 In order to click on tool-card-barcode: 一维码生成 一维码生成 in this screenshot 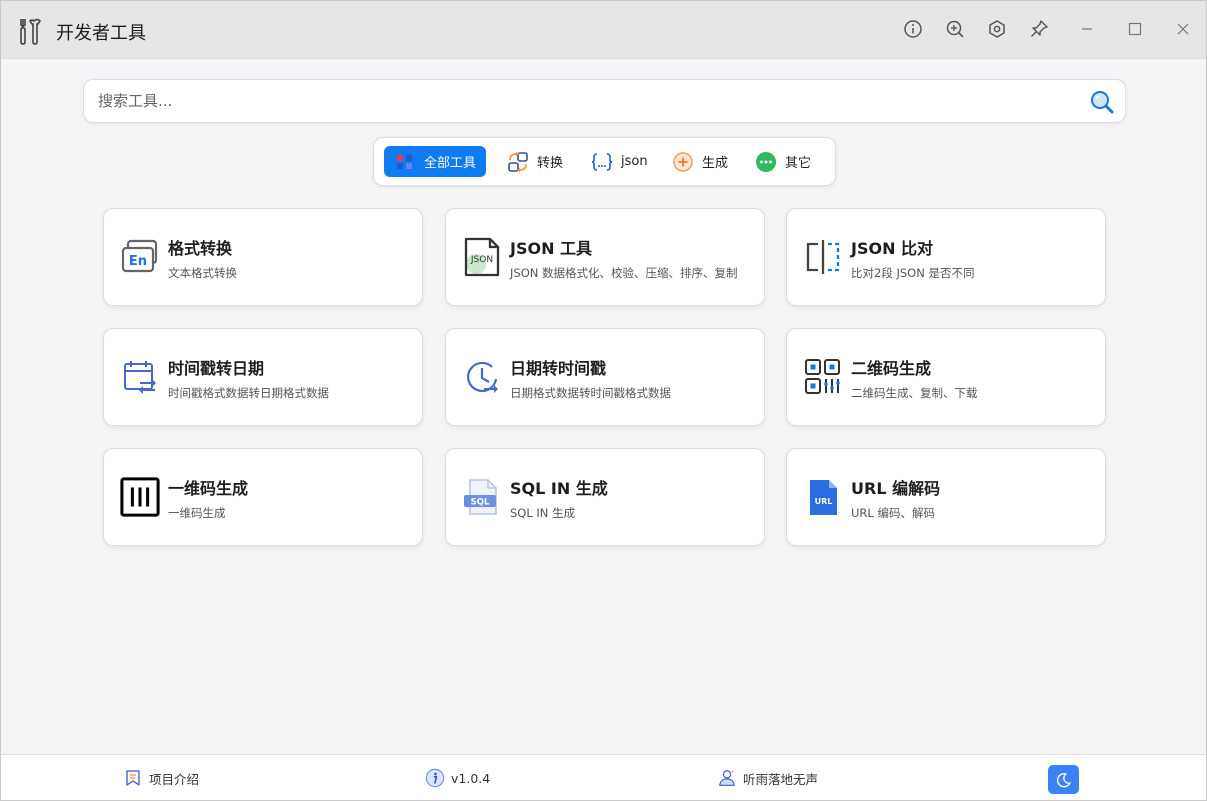, I will do `click(263, 497)`.